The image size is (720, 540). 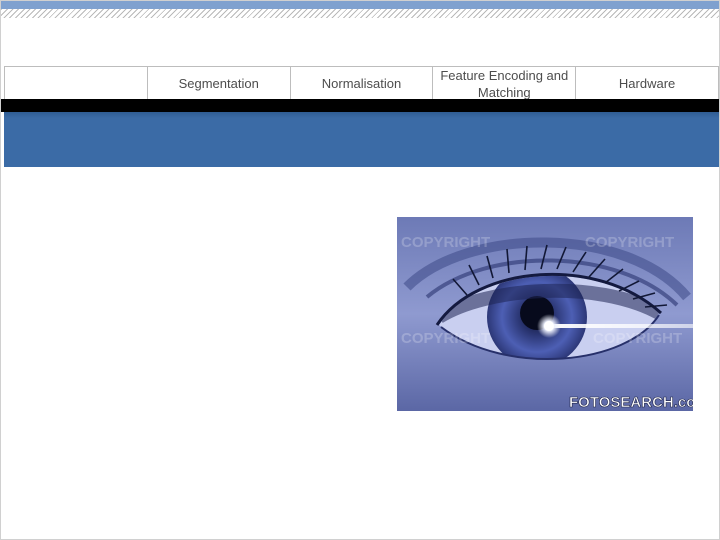 I want to click on nav-tab-home, so click(x=76, y=83).